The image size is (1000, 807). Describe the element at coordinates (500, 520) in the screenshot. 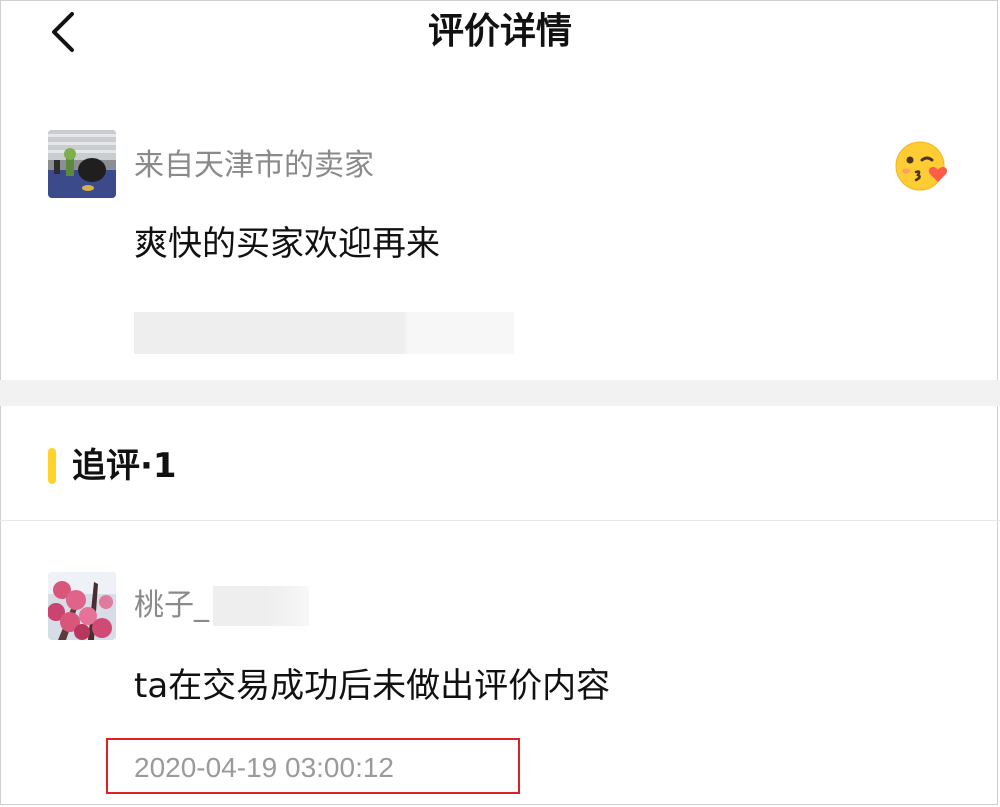

I see `divider` at that location.